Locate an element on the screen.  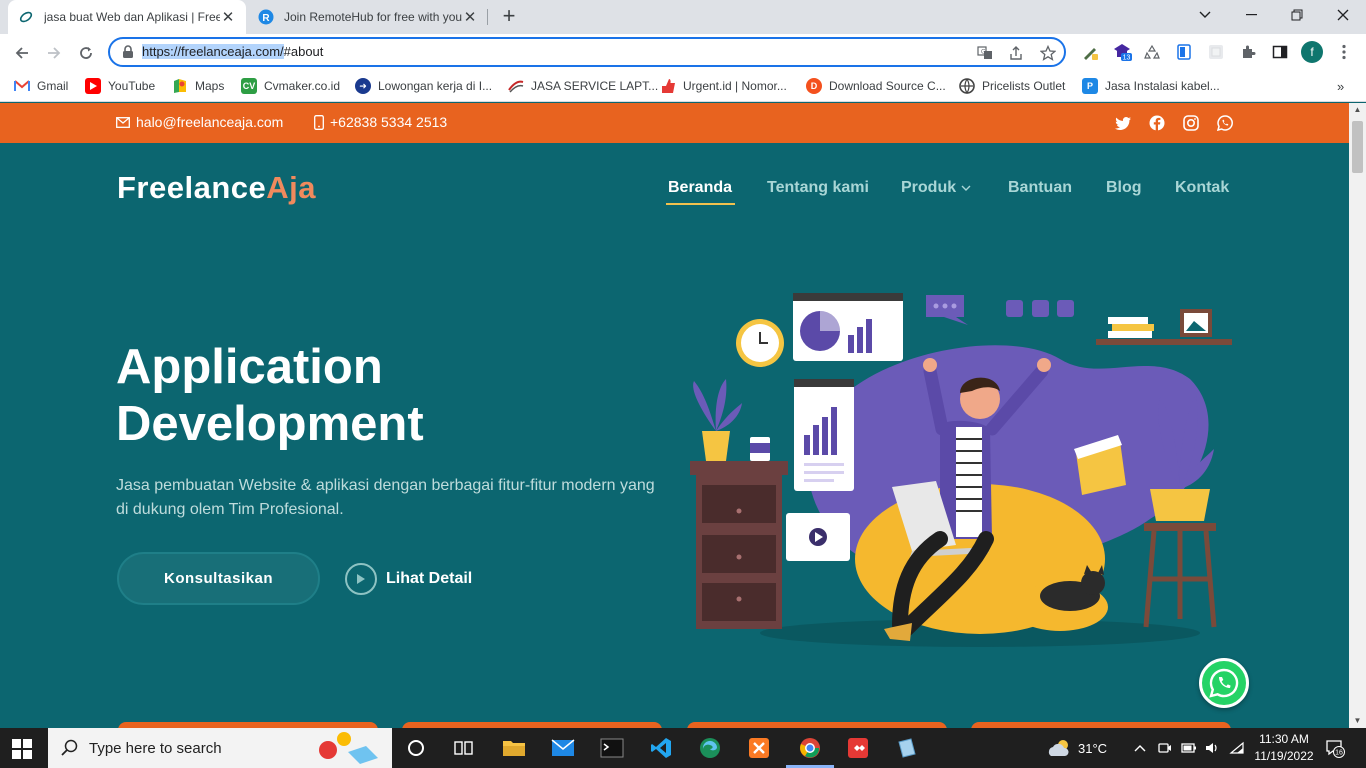
url-text: https://freelanceaja.com/#about is located at coordinates (232, 51).